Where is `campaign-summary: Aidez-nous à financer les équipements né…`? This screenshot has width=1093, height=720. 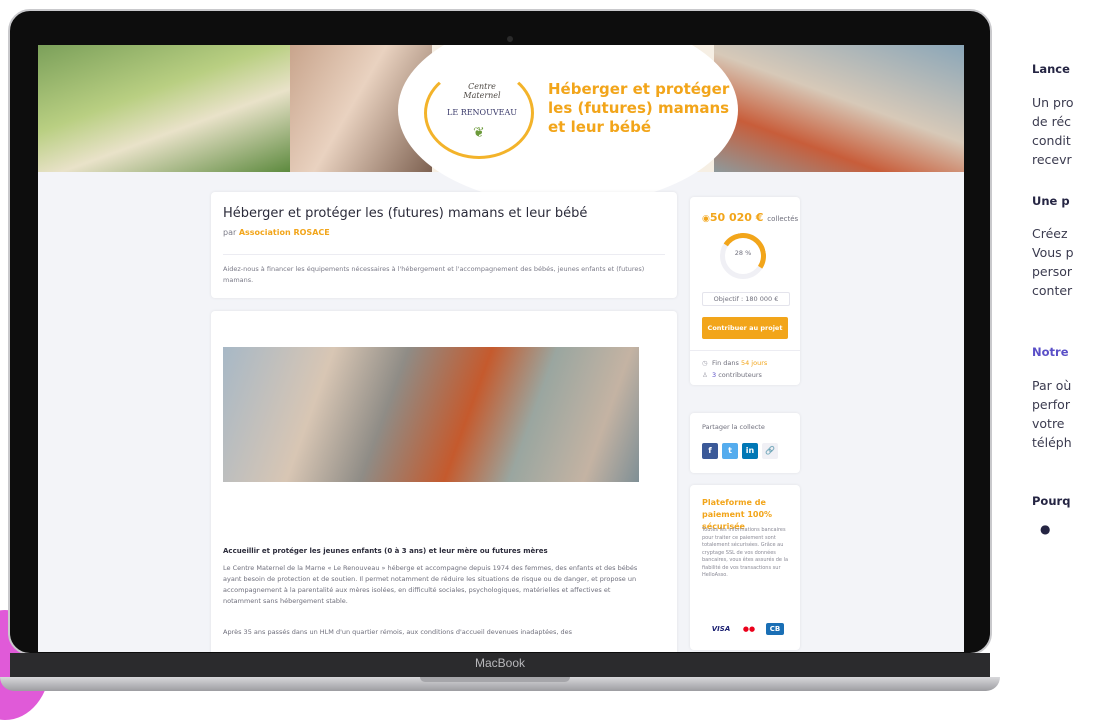 campaign-summary: Aidez-nous à financer les équipements né… is located at coordinates (434, 274).